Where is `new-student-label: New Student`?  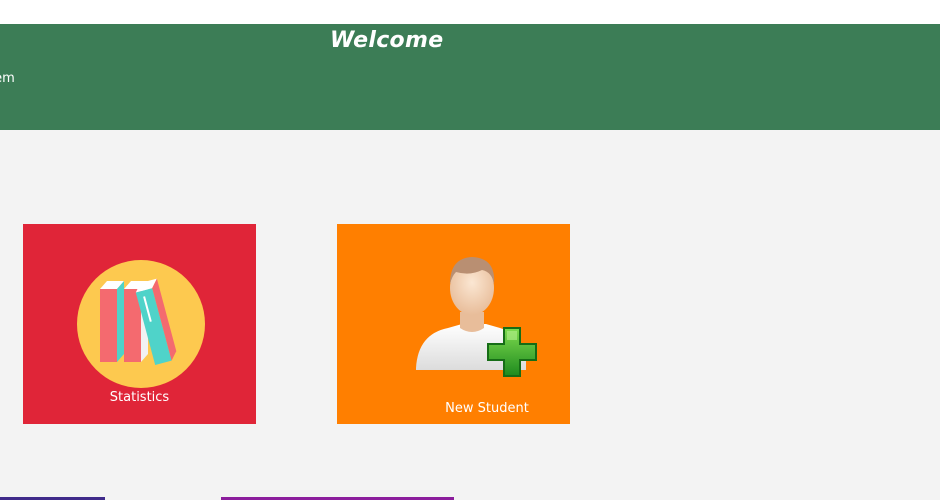
new-student-label: New Student is located at coordinates (487, 408).